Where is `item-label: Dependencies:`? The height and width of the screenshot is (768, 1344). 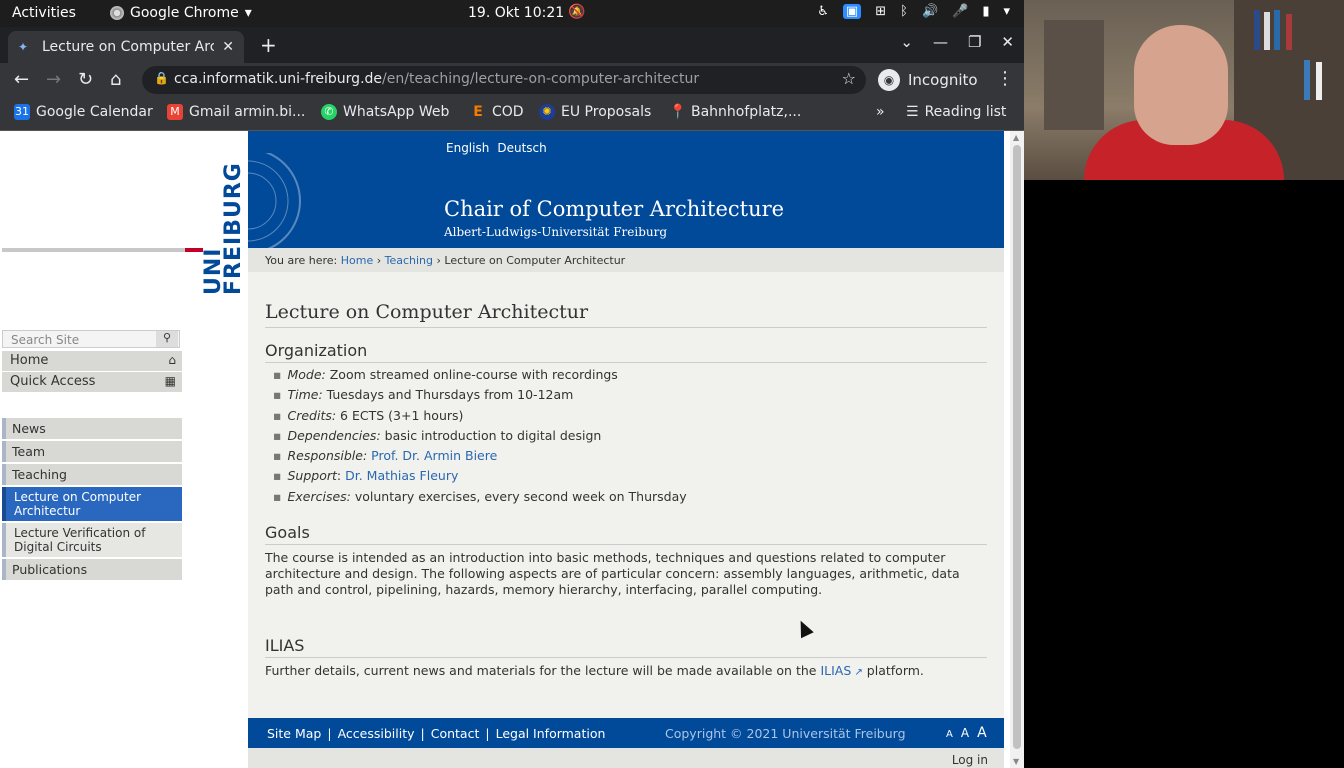 item-label: Dependencies: is located at coordinates (334, 435).